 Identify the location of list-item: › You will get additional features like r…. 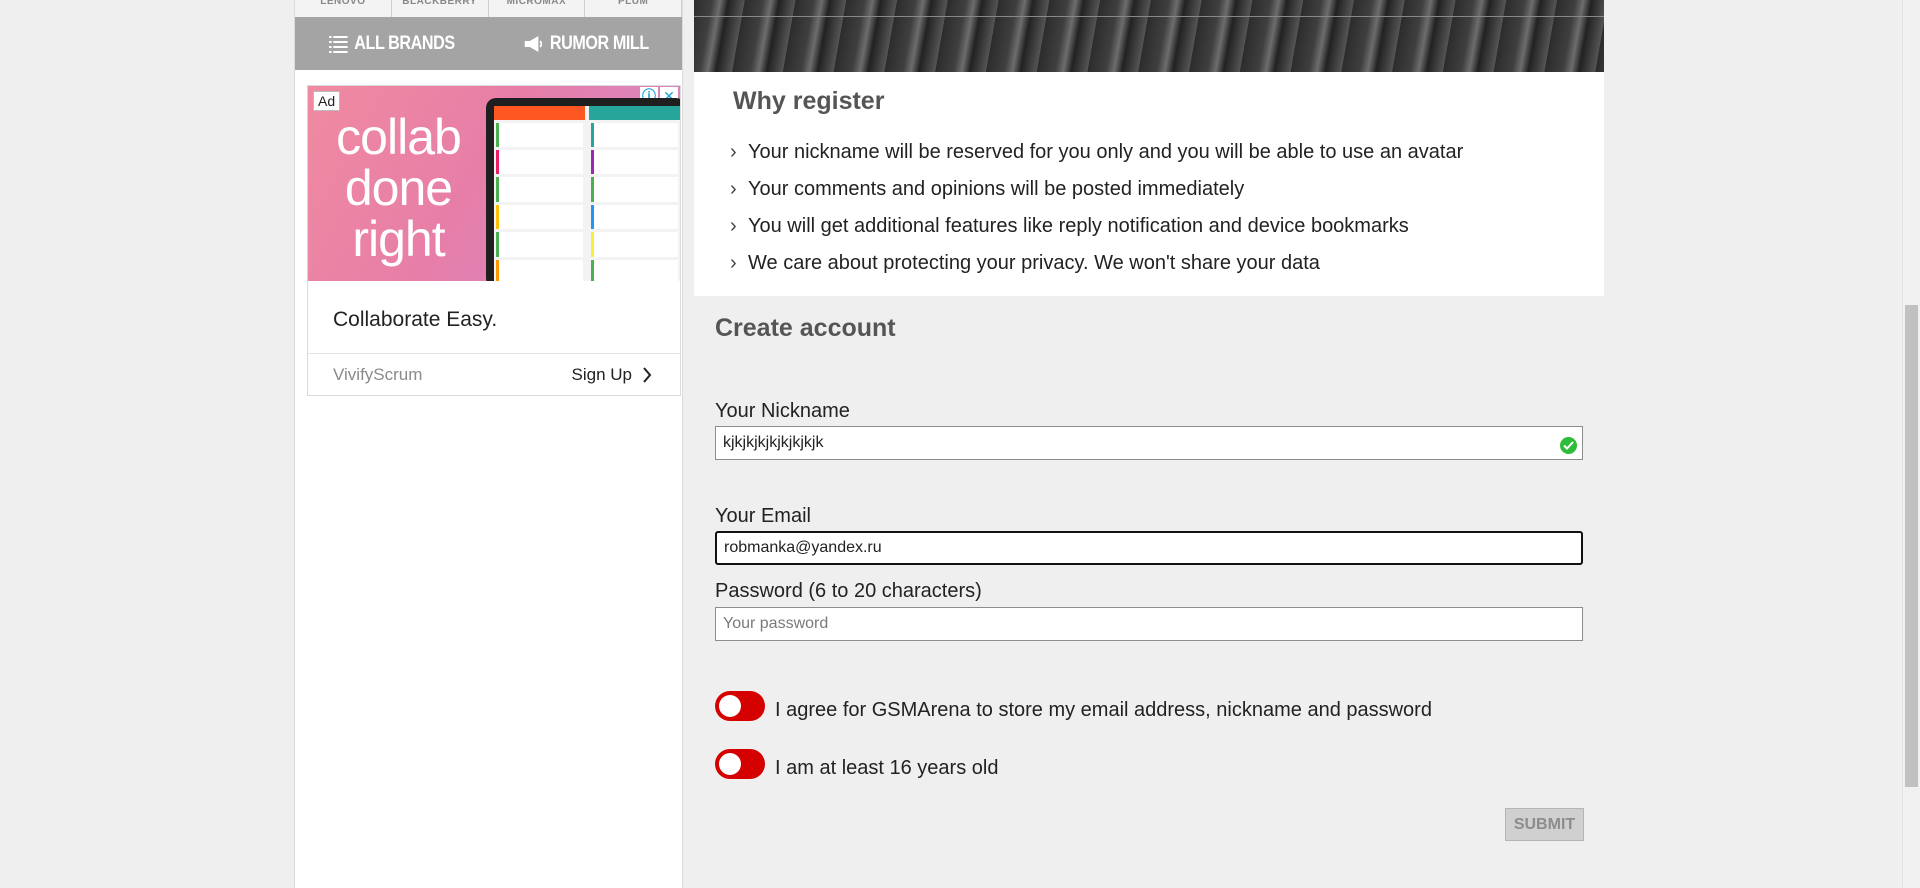
(1069, 226).